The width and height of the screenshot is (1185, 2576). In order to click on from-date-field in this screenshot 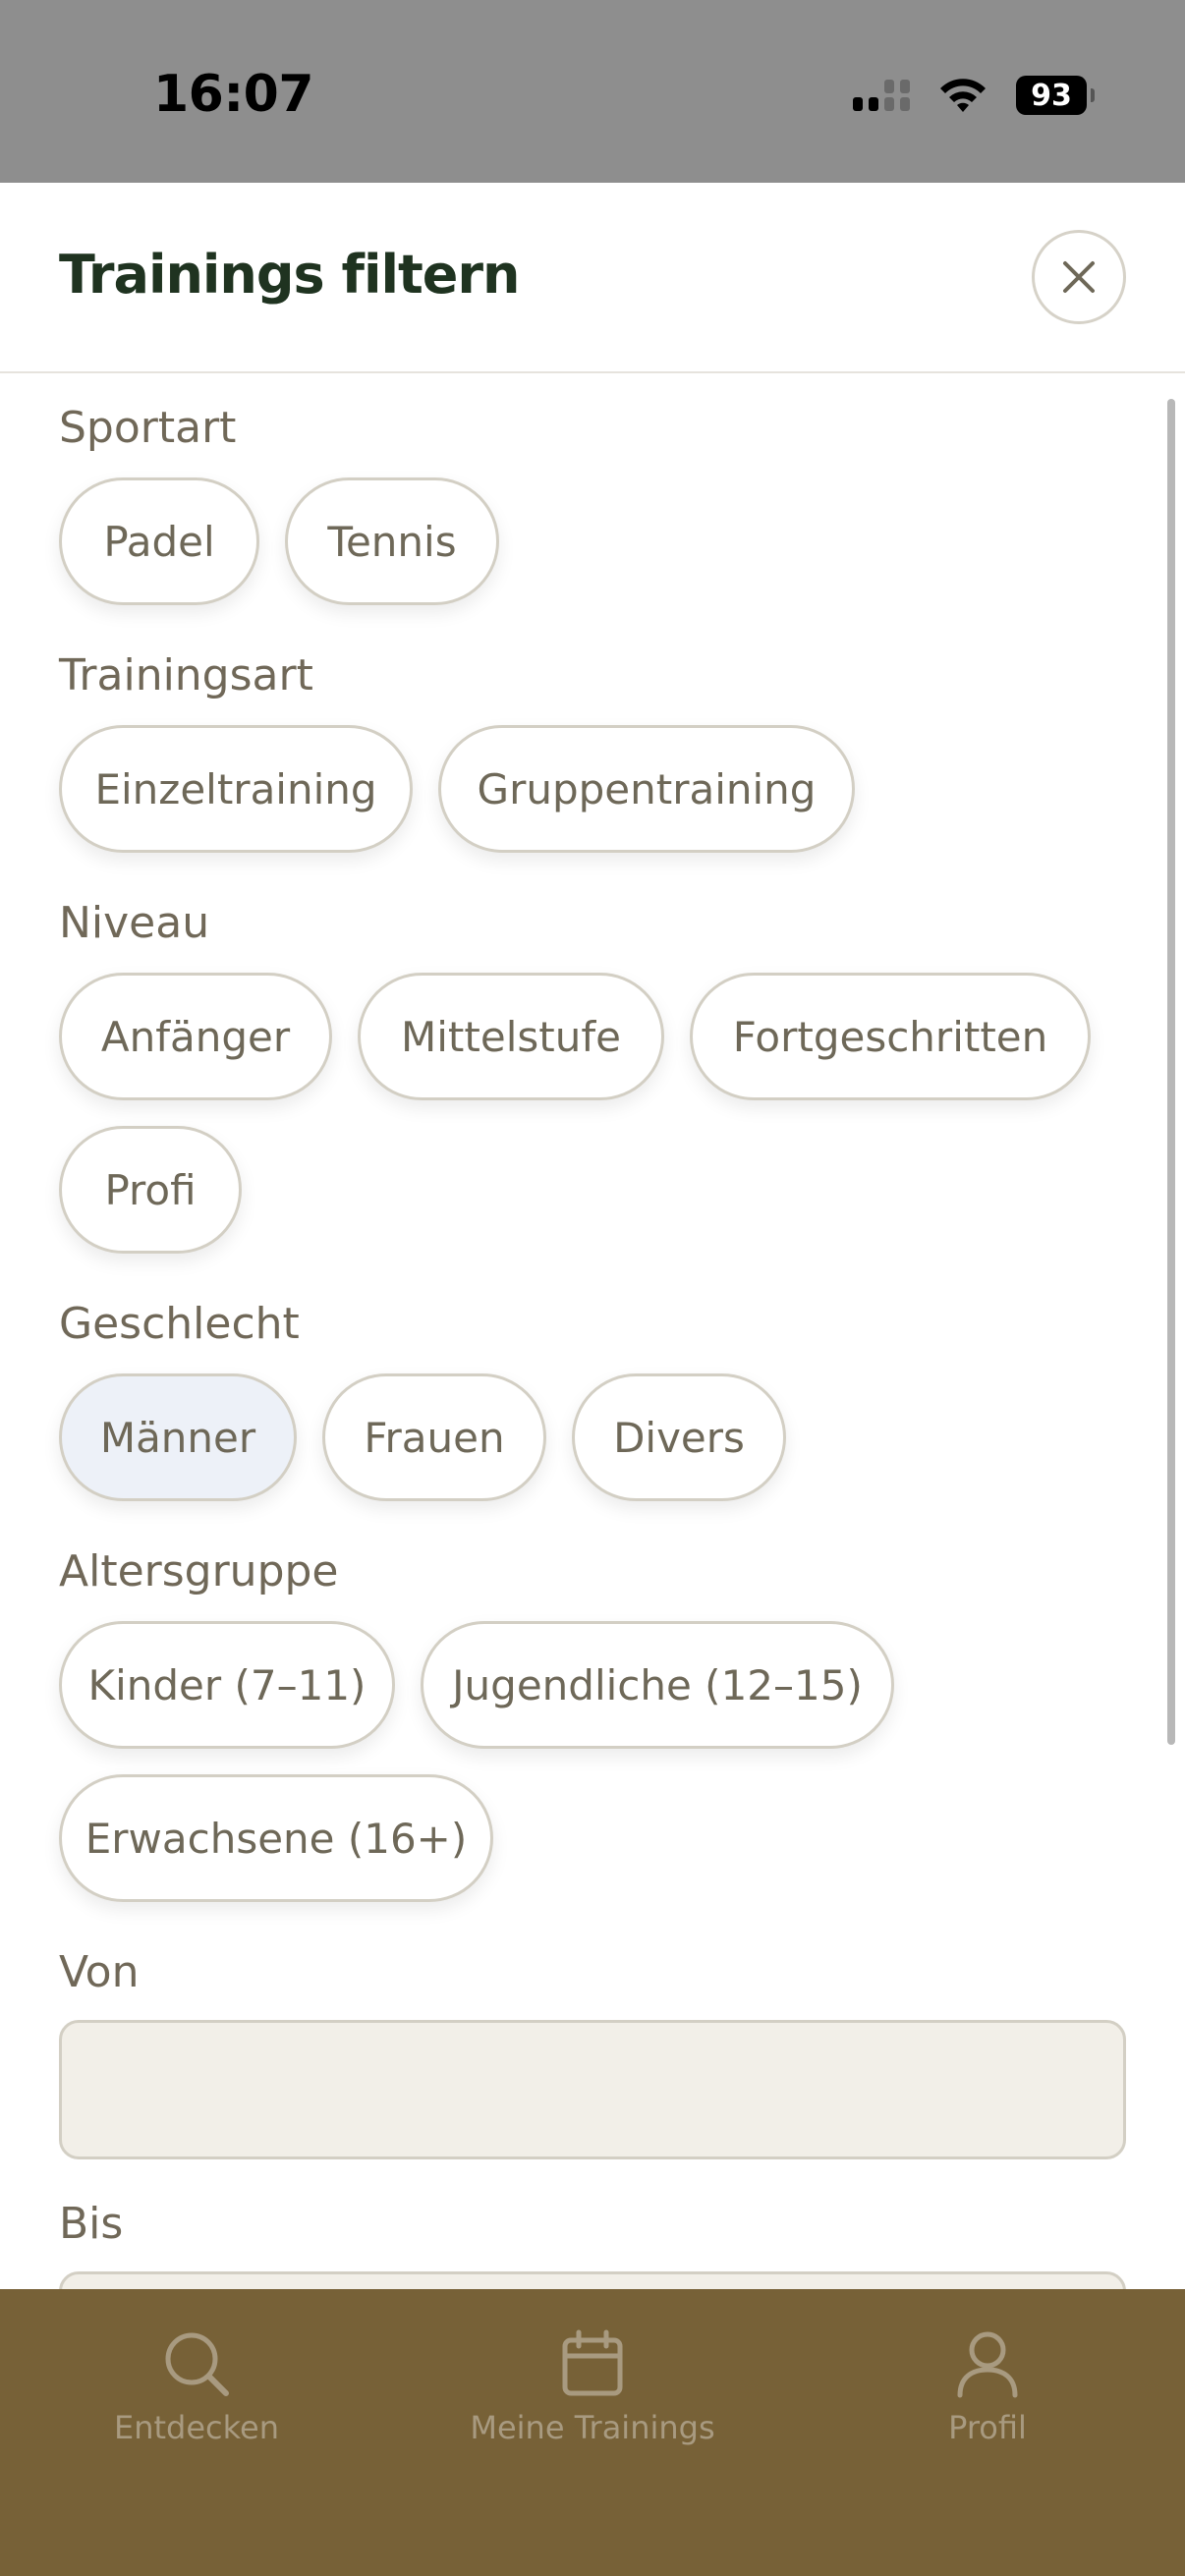, I will do `click(592, 2089)`.